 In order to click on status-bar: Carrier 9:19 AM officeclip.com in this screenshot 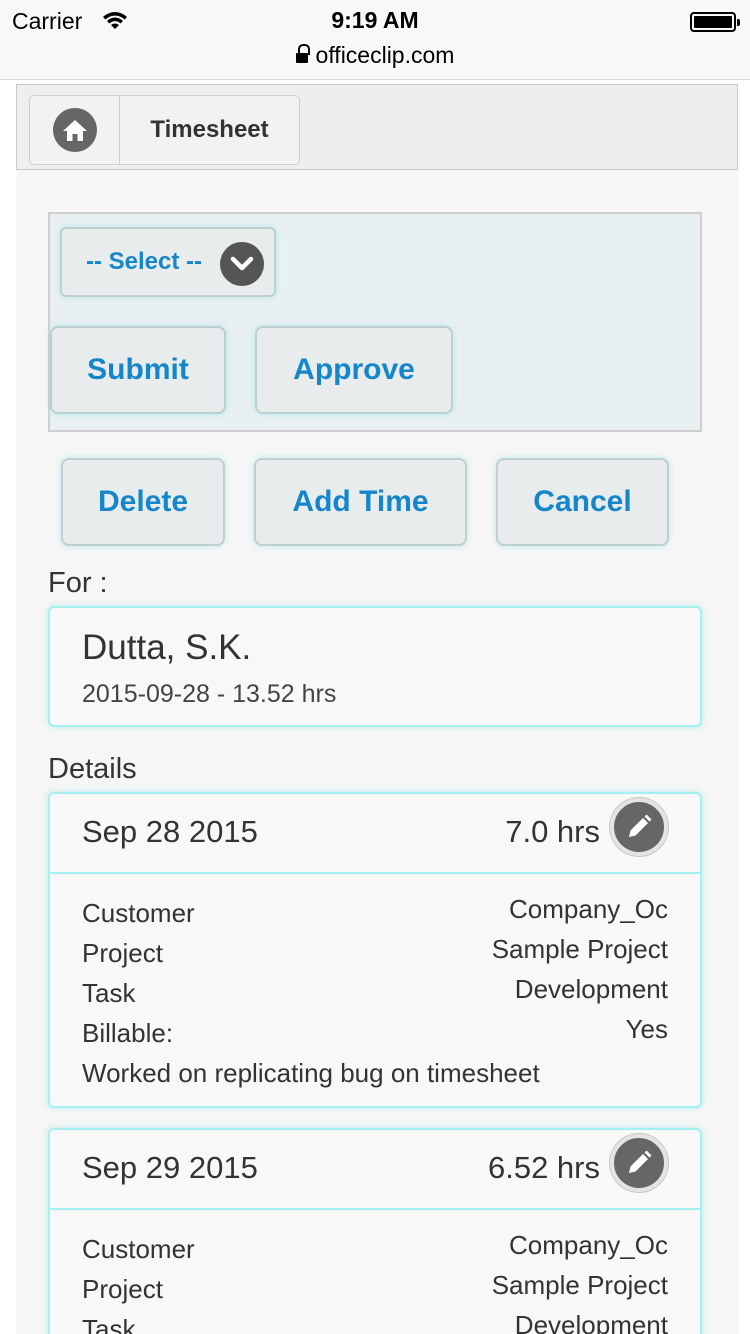, I will do `click(375, 40)`.